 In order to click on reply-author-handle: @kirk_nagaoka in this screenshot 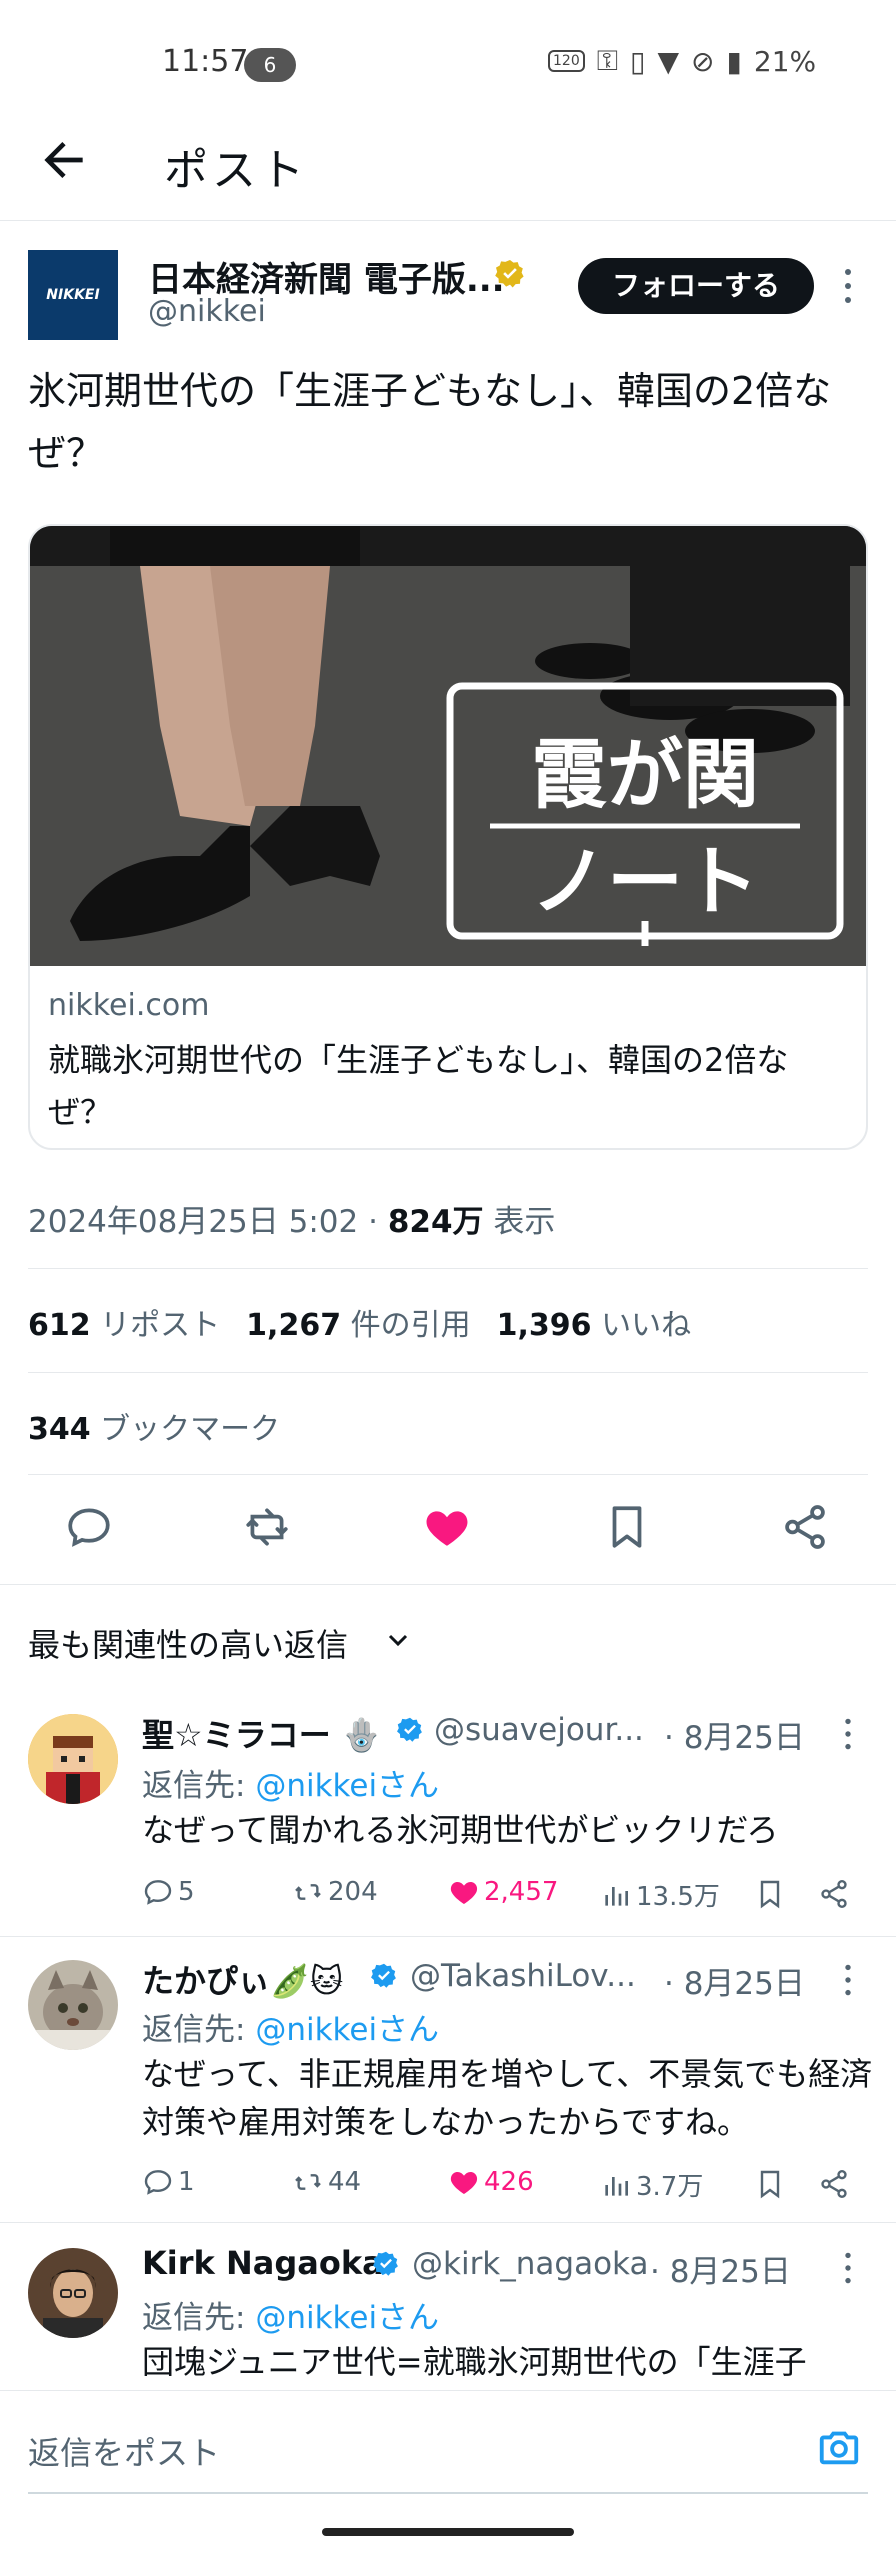, I will do `click(530, 2264)`.